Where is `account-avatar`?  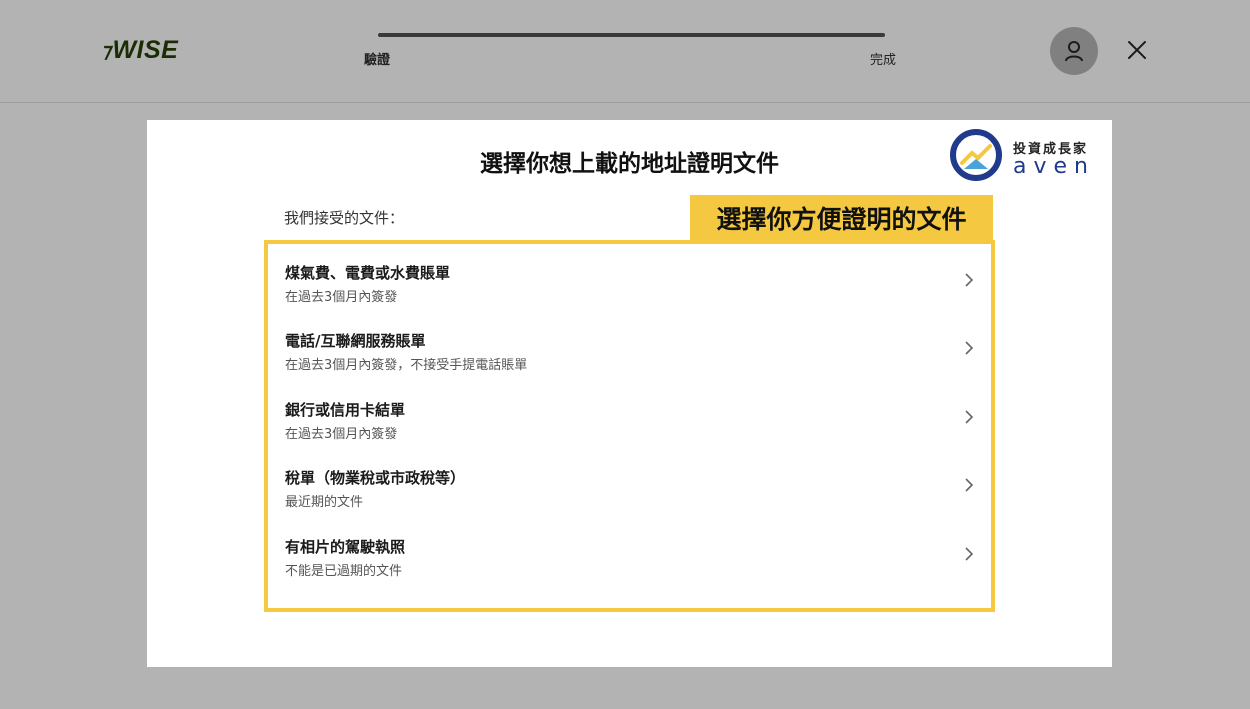
account-avatar is located at coordinates (1074, 51).